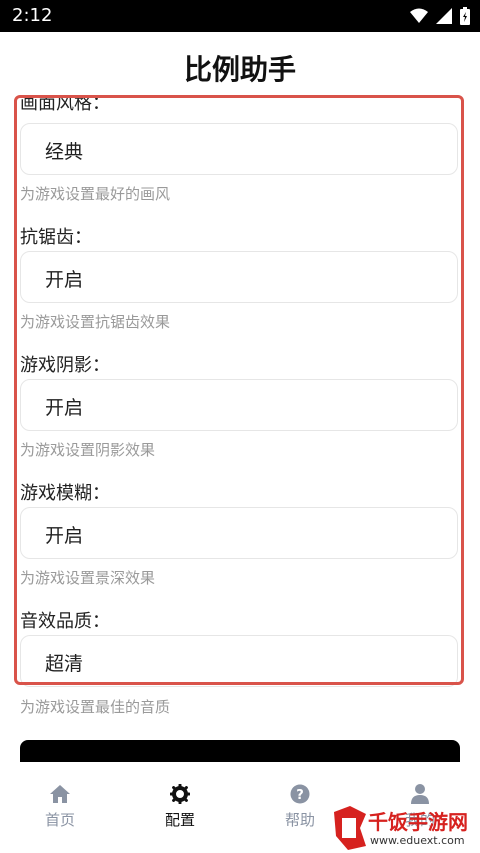 This screenshot has width=480, height=853. What do you see at coordinates (65, 621) in the screenshot?
I see `setting-label: 音效品质：` at bounding box center [65, 621].